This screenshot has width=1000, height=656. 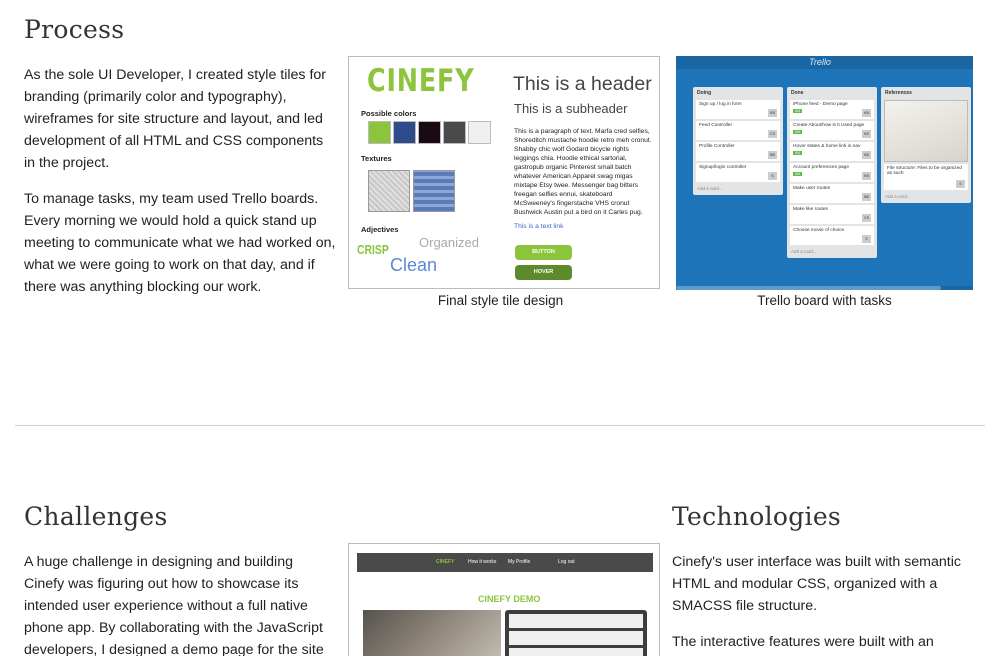 I want to click on challenges-heading: Challenges, so click(x=96, y=516).